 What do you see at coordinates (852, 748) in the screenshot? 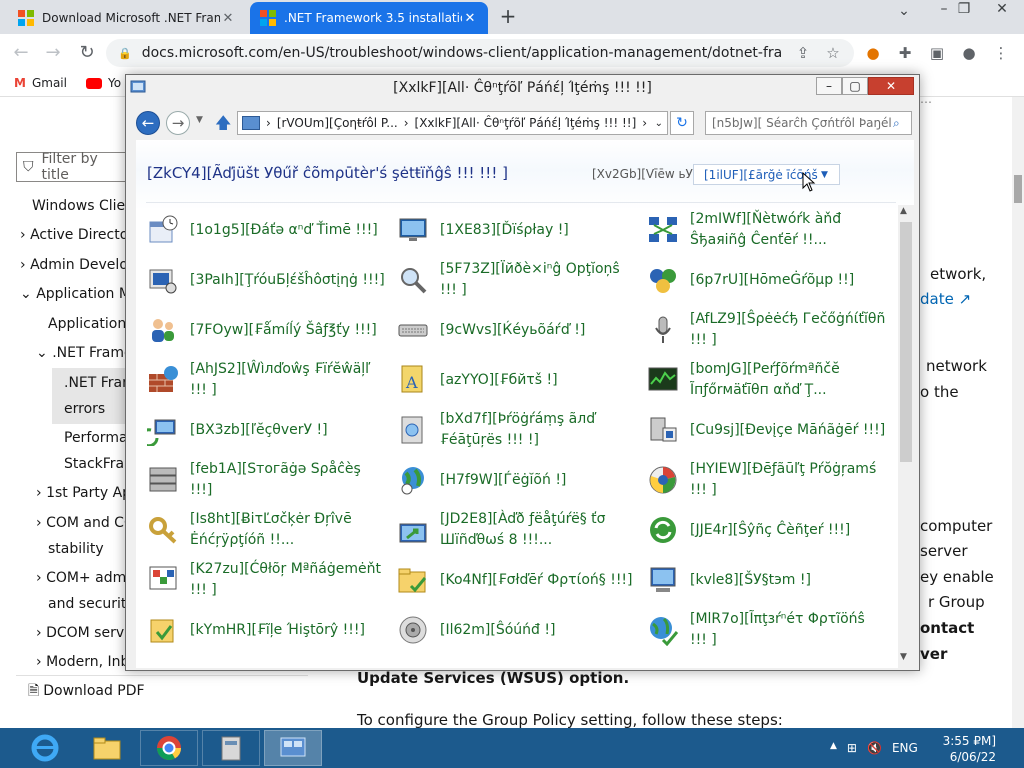
I see `network-icon: ⊞` at bounding box center [852, 748].